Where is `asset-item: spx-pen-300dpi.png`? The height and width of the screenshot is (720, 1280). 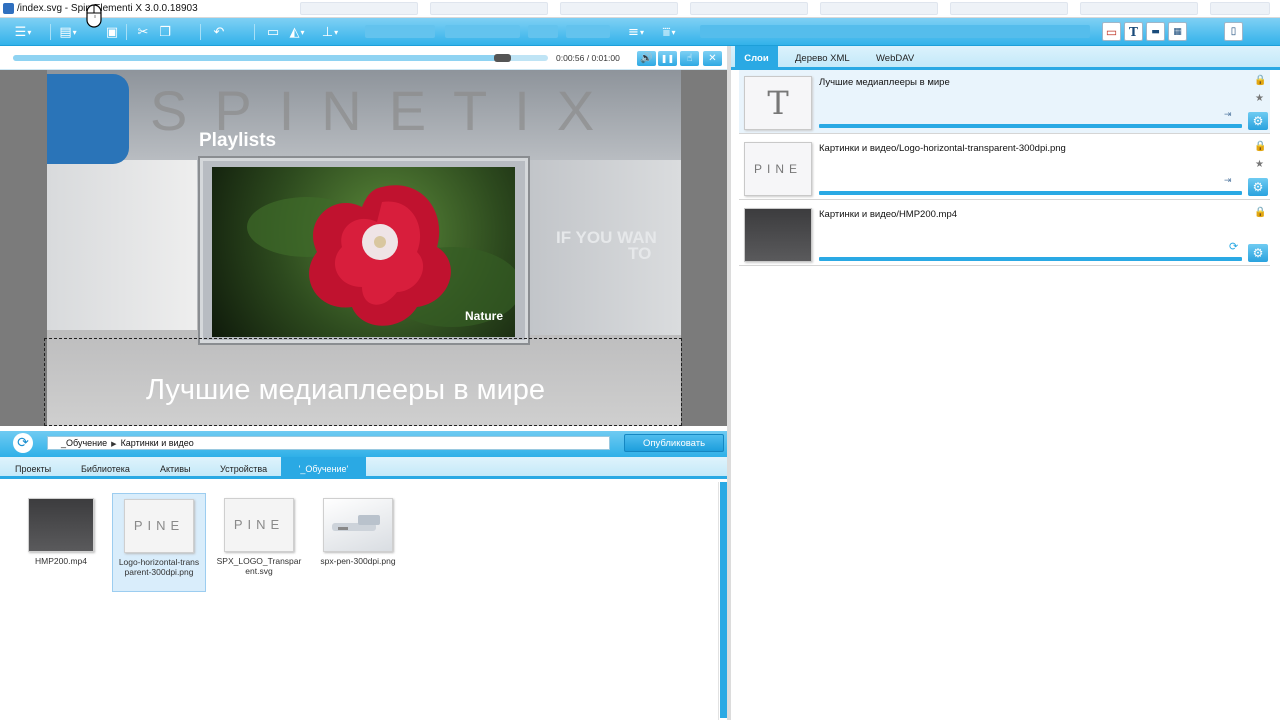
asset-item: spx-pen-300dpi.png is located at coordinates (358, 542).